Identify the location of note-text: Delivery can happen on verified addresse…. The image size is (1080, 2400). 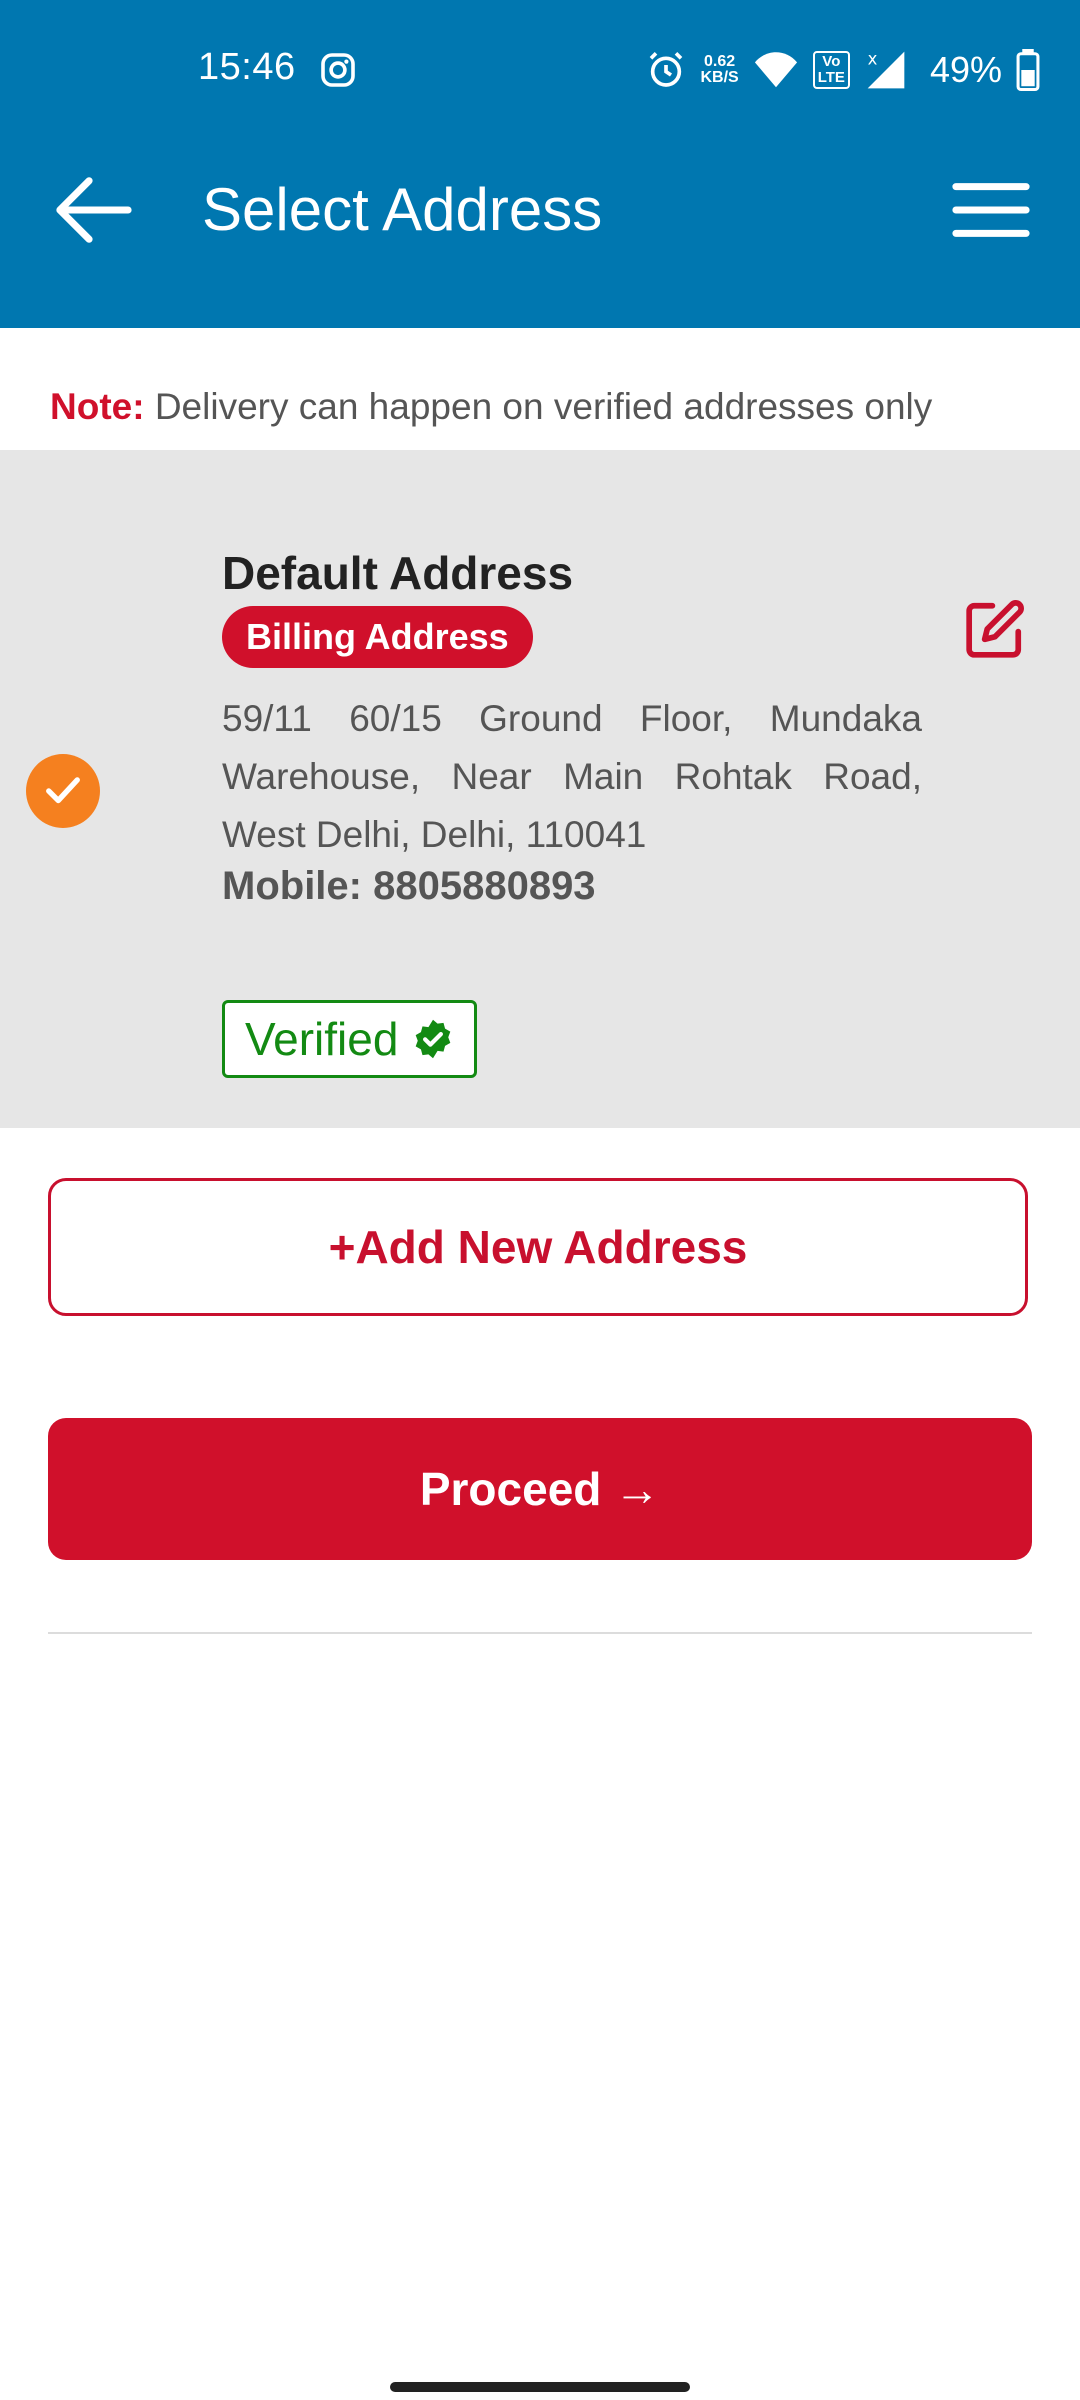
(543, 406).